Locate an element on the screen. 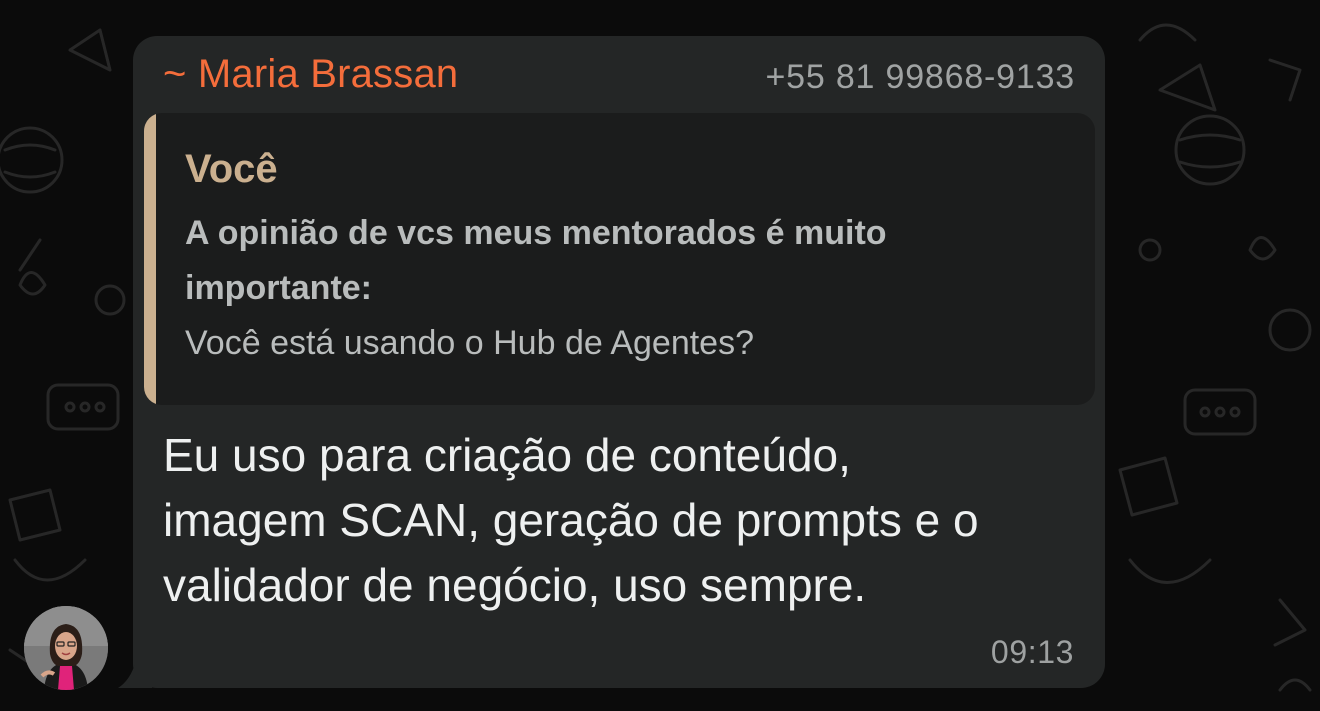 This screenshot has width=1320, height=711. message-text-line-3: validador de negócio, uso sempre. is located at coordinates (515, 585).